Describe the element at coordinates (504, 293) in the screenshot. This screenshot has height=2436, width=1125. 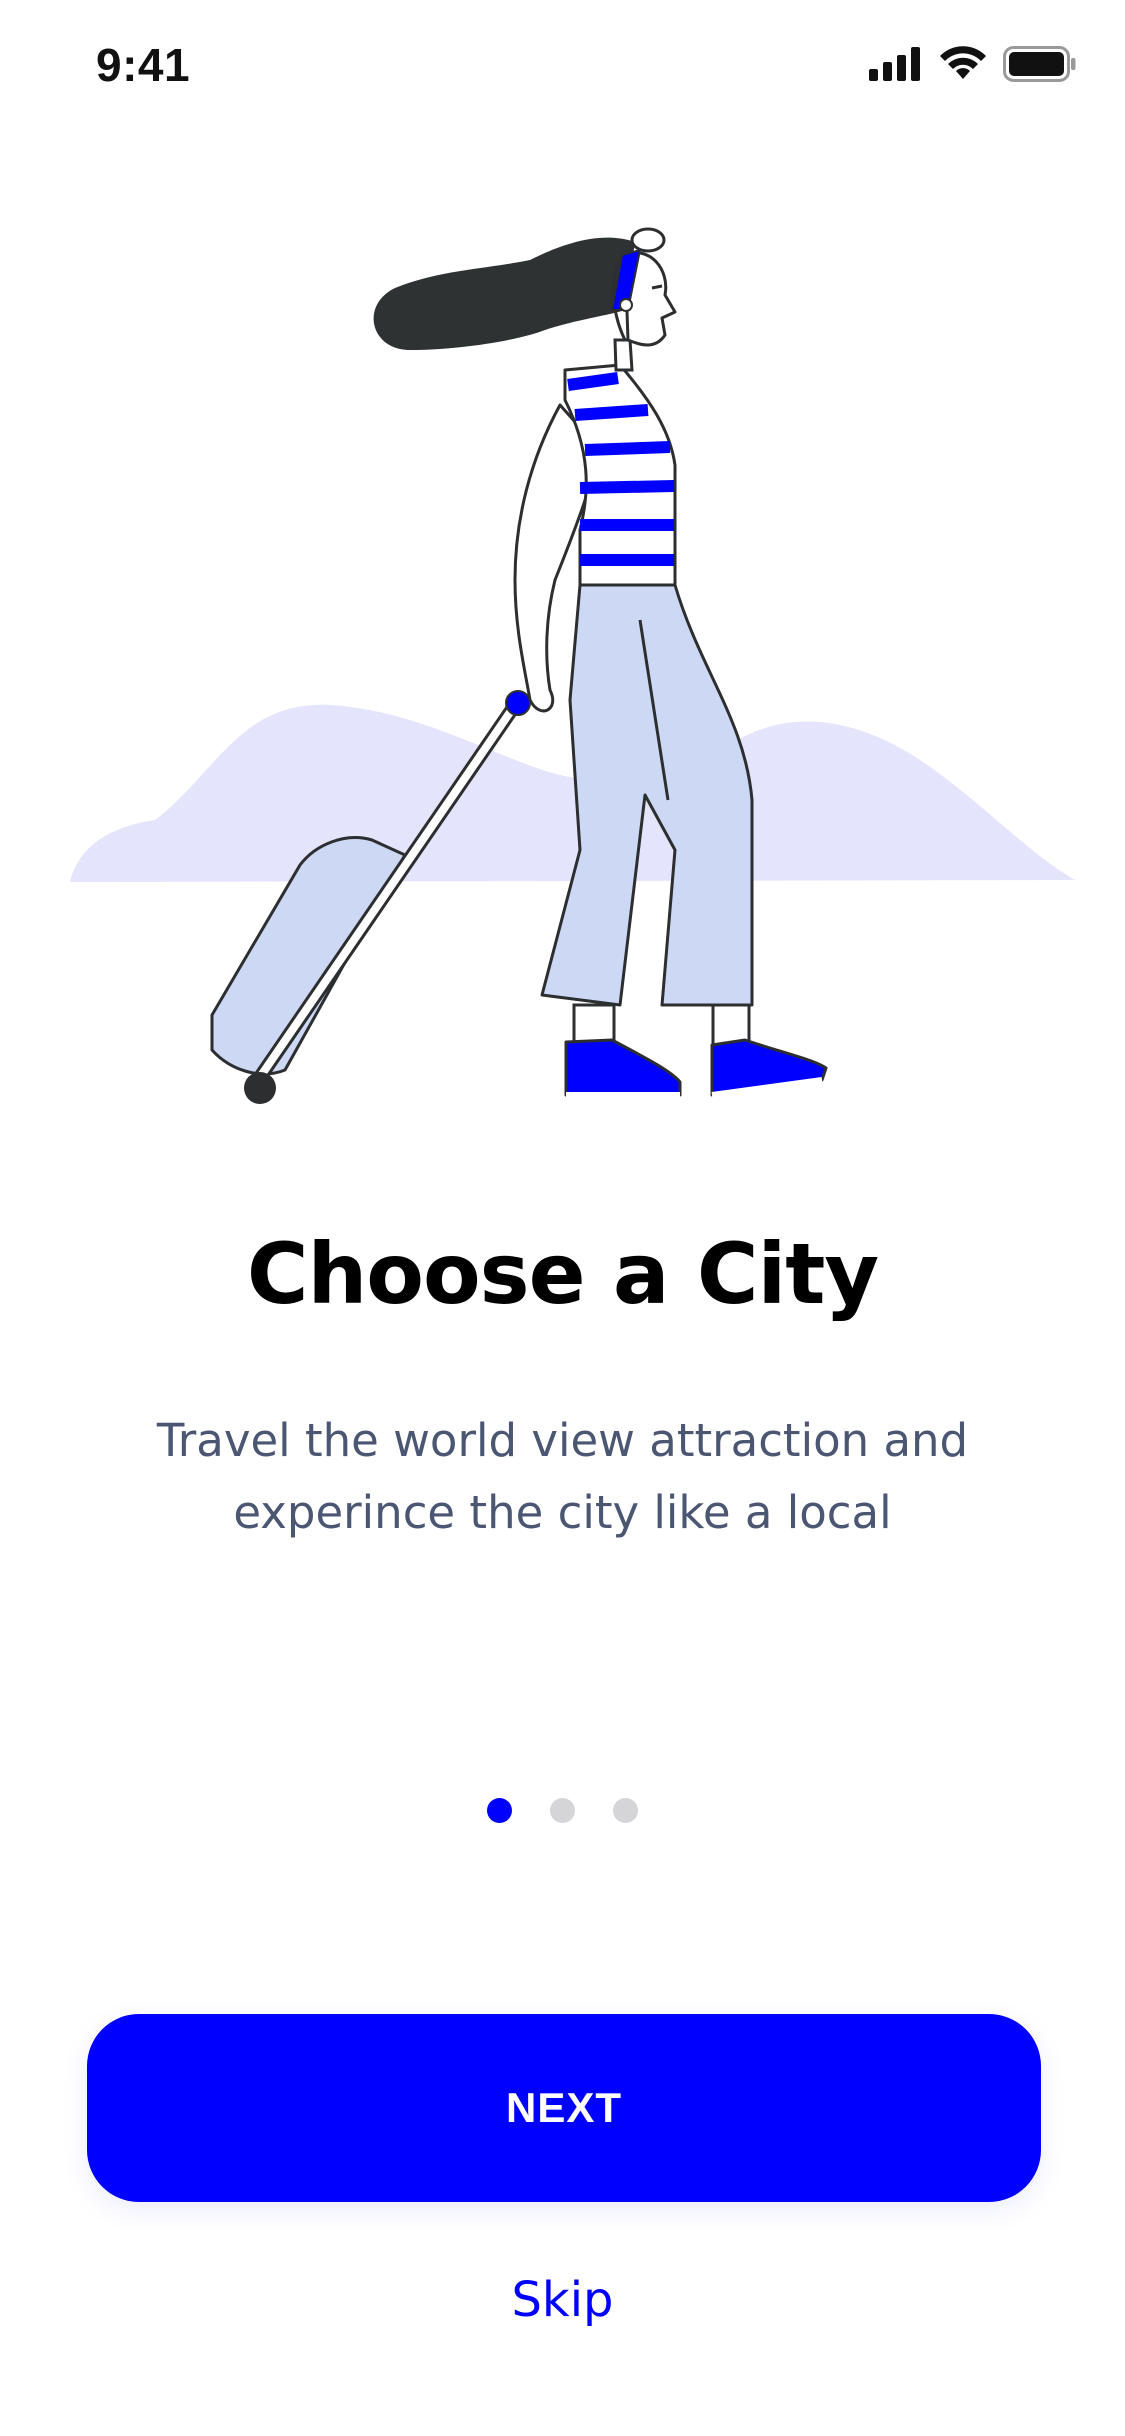
I see `hair` at that location.